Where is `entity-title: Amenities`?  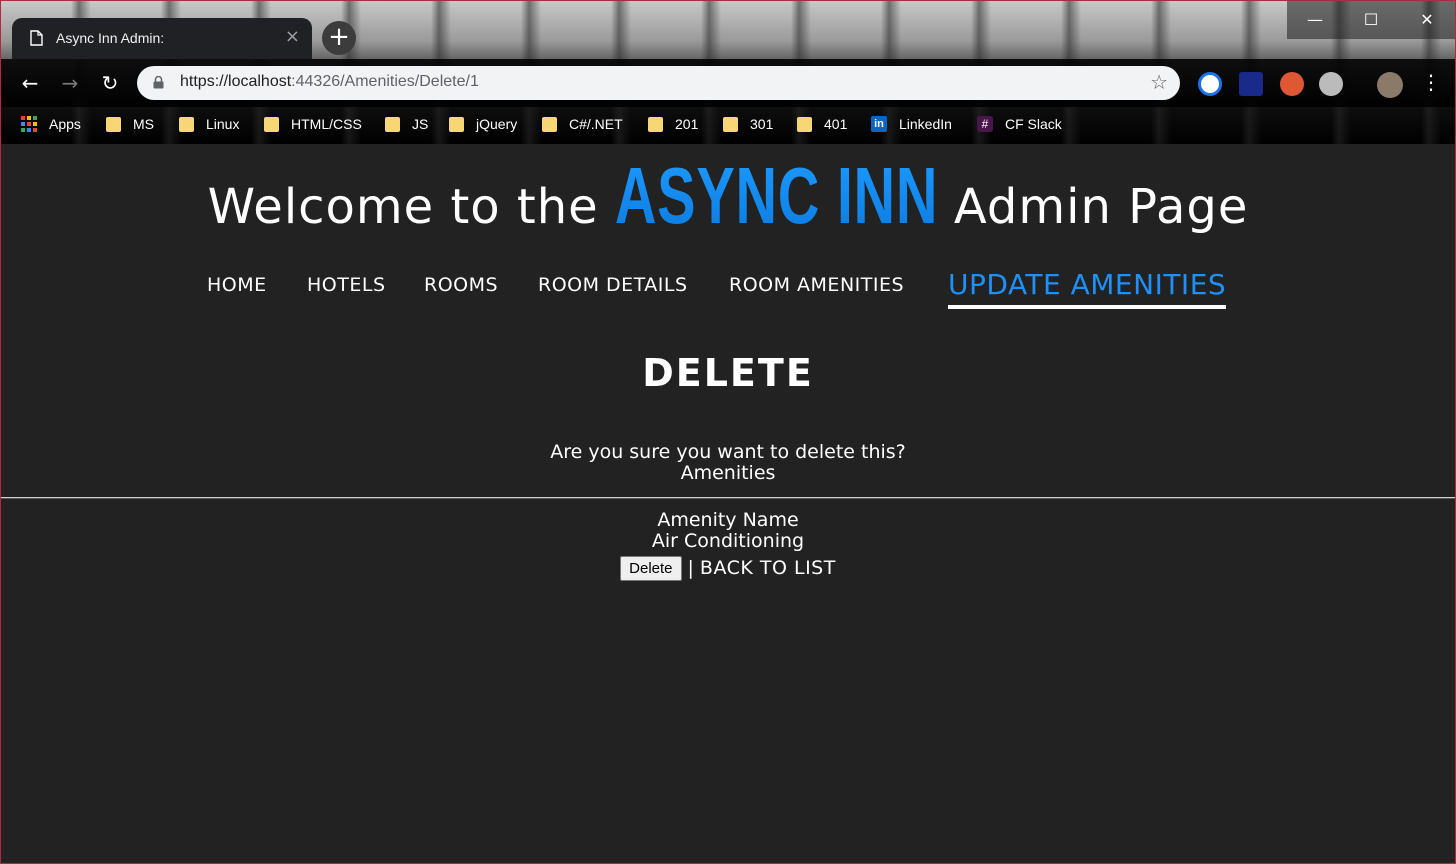 entity-title: Amenities is located at coordinates (728, 473).